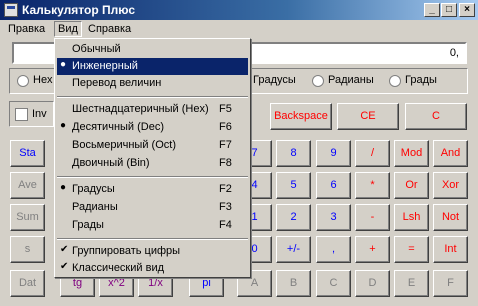 The height and width of the screenshot is (306, 478). Describe the element at coordinates (27, 217) in the screenshot. I see `sum-button: Sum` at that location.